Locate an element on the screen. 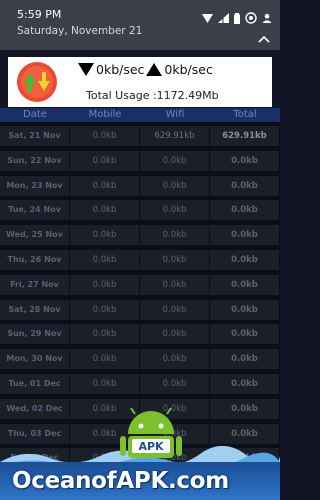 This screenshot has height=500, width=320. status-time: 5:59 PM is located at coordinates (39, 14).